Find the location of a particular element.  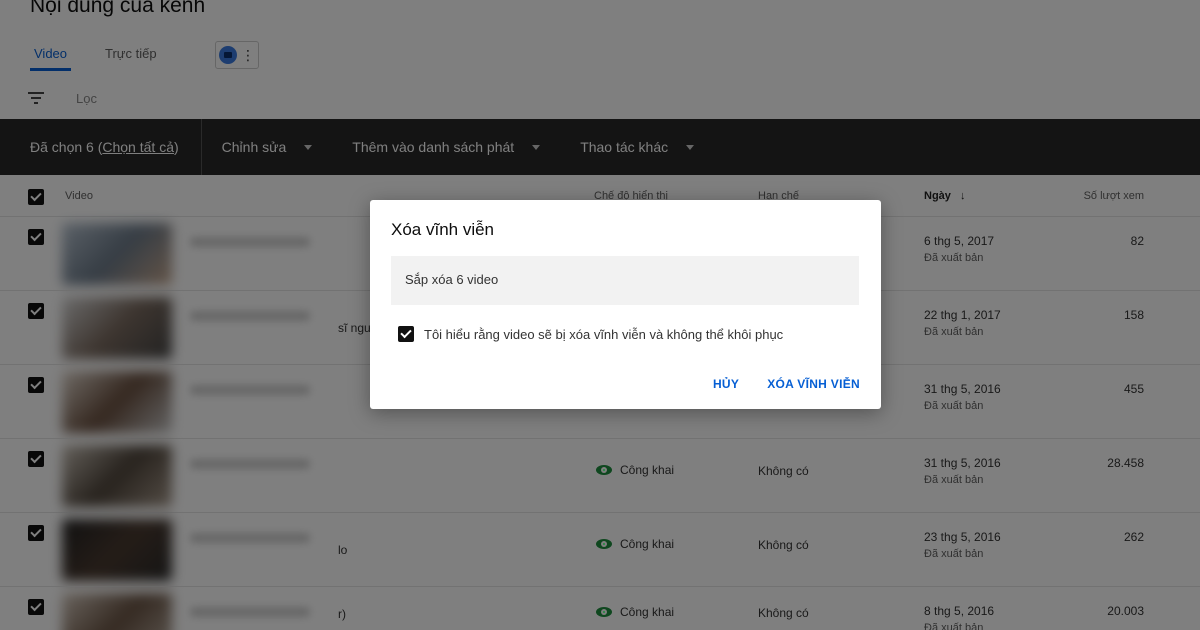

confirm-checkbox is located at coordinates (406, 334).